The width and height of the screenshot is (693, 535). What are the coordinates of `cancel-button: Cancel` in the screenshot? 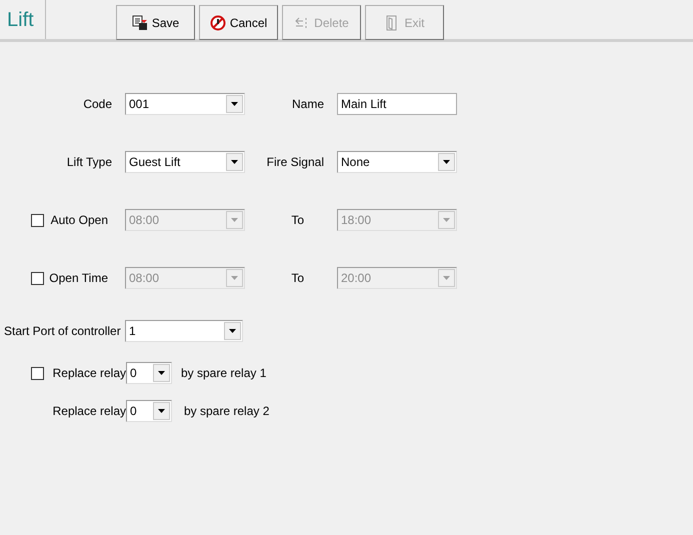 It's located at (238, 22).